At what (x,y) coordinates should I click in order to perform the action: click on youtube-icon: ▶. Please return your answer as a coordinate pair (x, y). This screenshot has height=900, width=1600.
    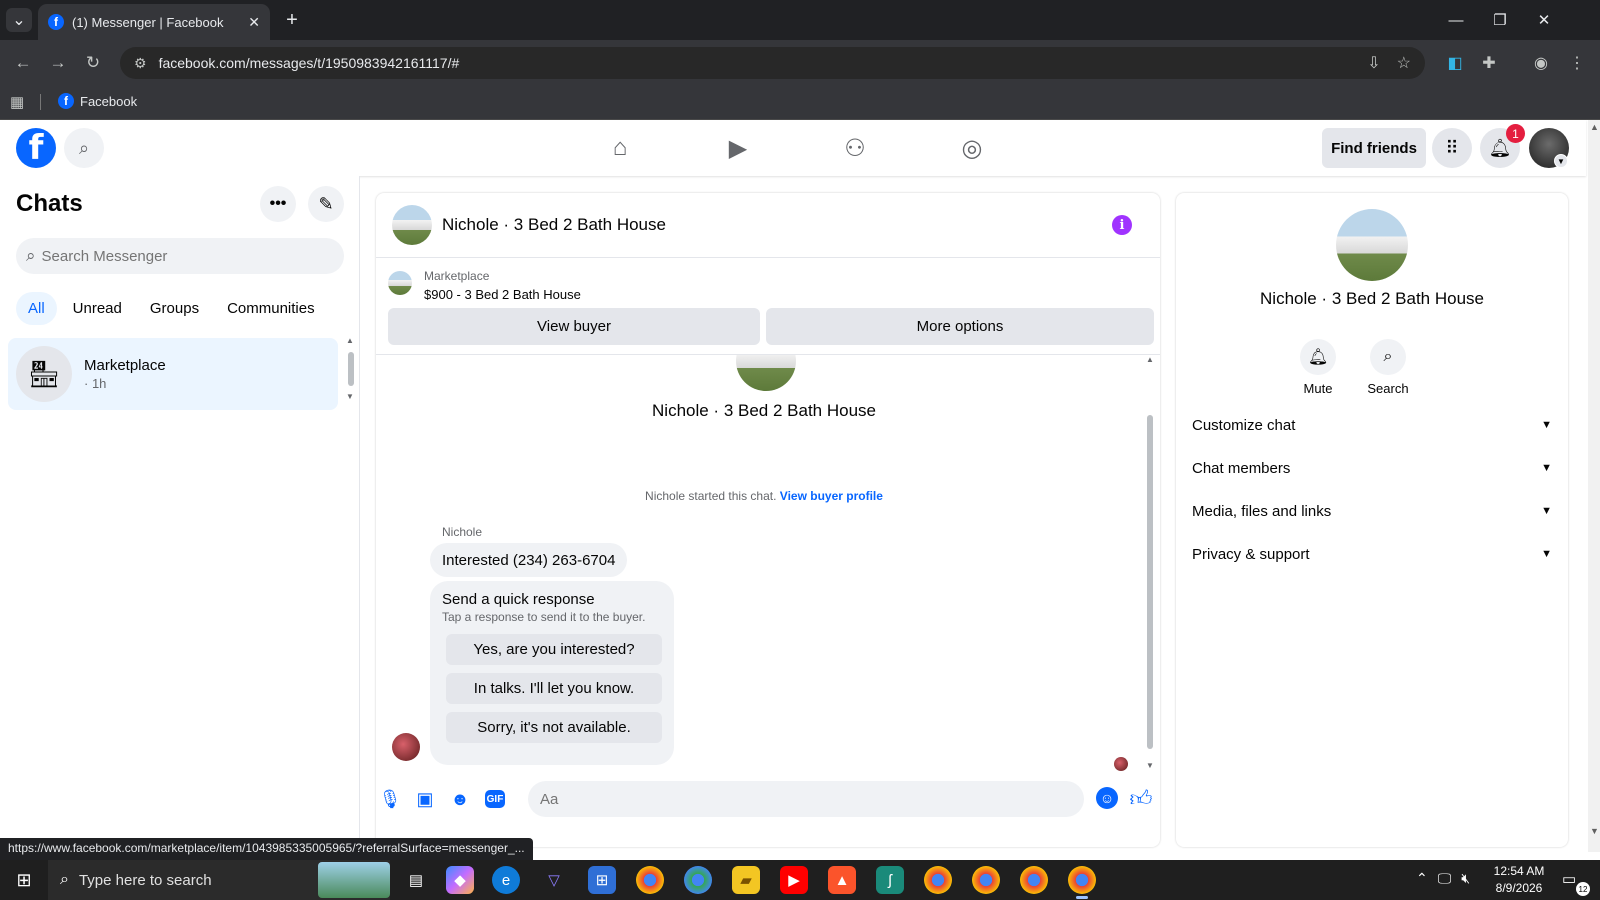
    Looking at the image, I should click on (794, 880).